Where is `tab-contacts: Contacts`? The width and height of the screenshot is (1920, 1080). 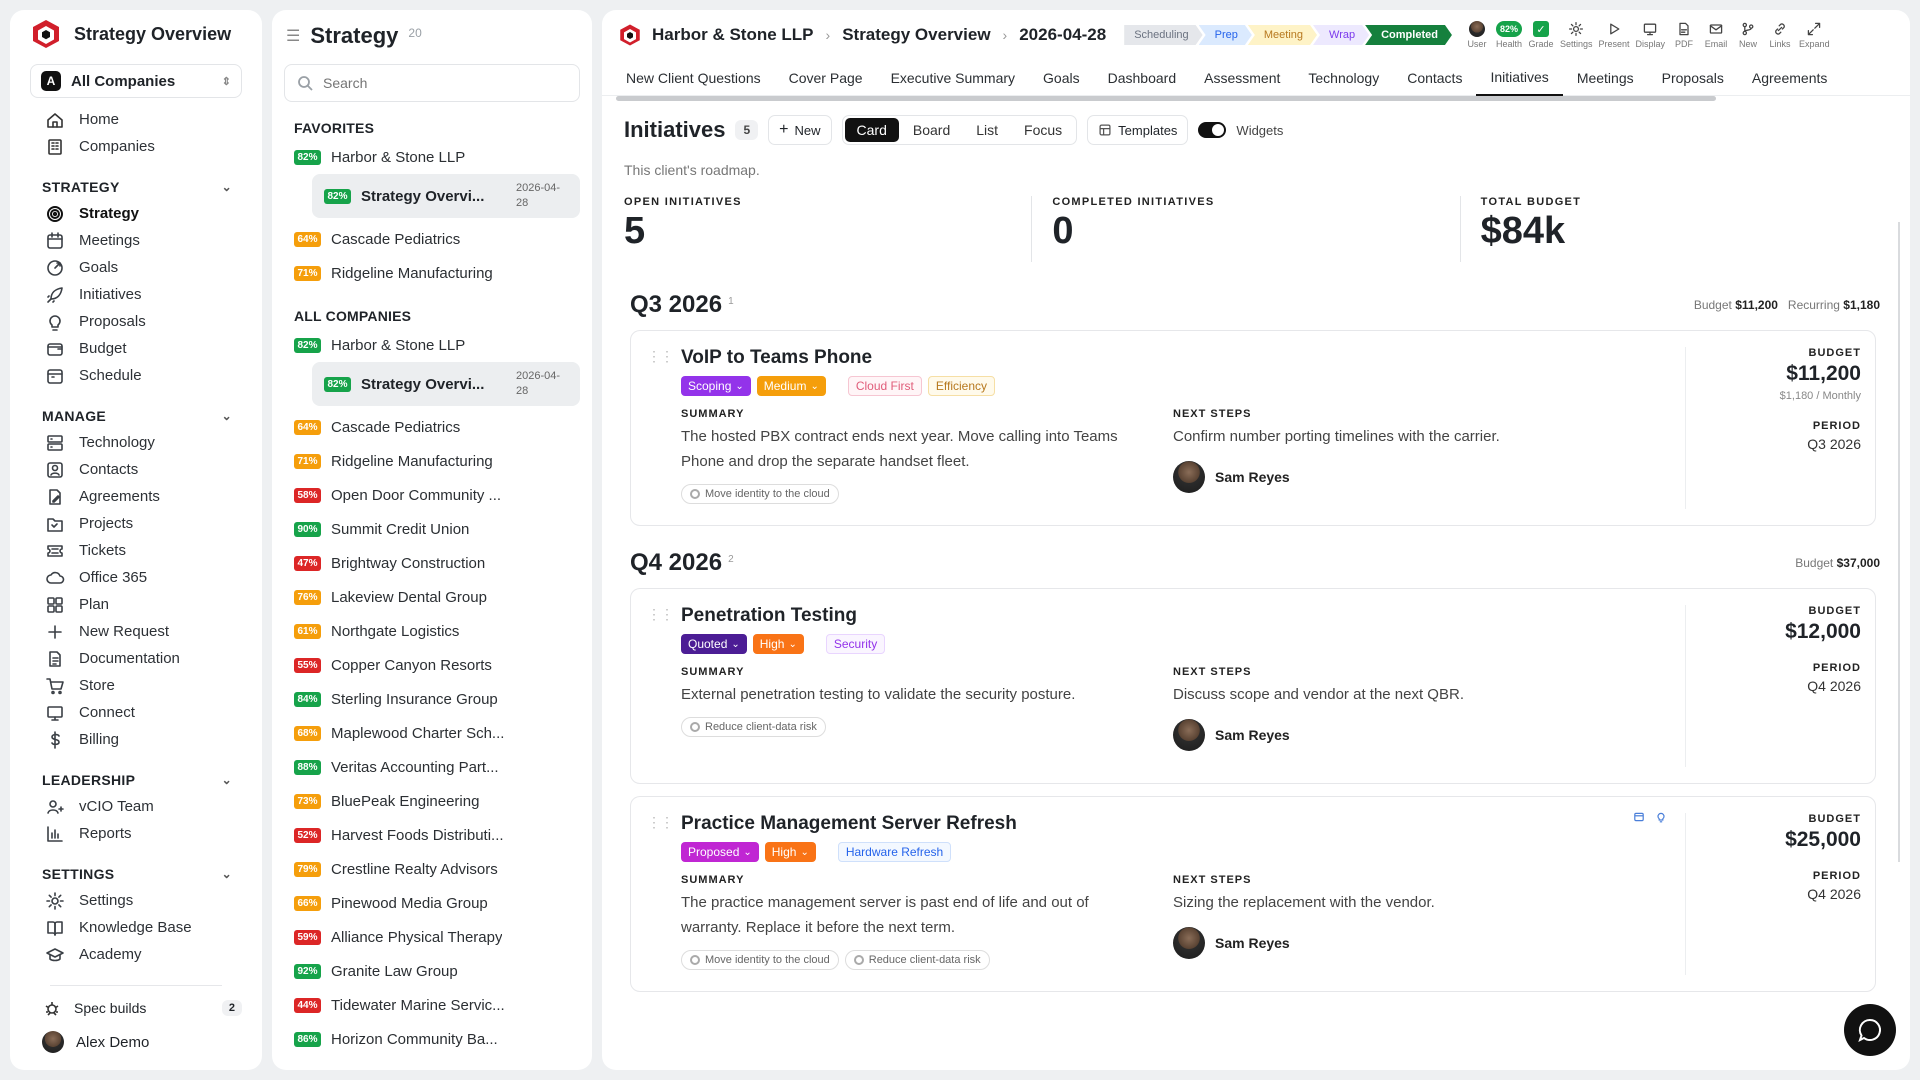
tab-contacts: Contacts is located at coordinates (1434, 78).